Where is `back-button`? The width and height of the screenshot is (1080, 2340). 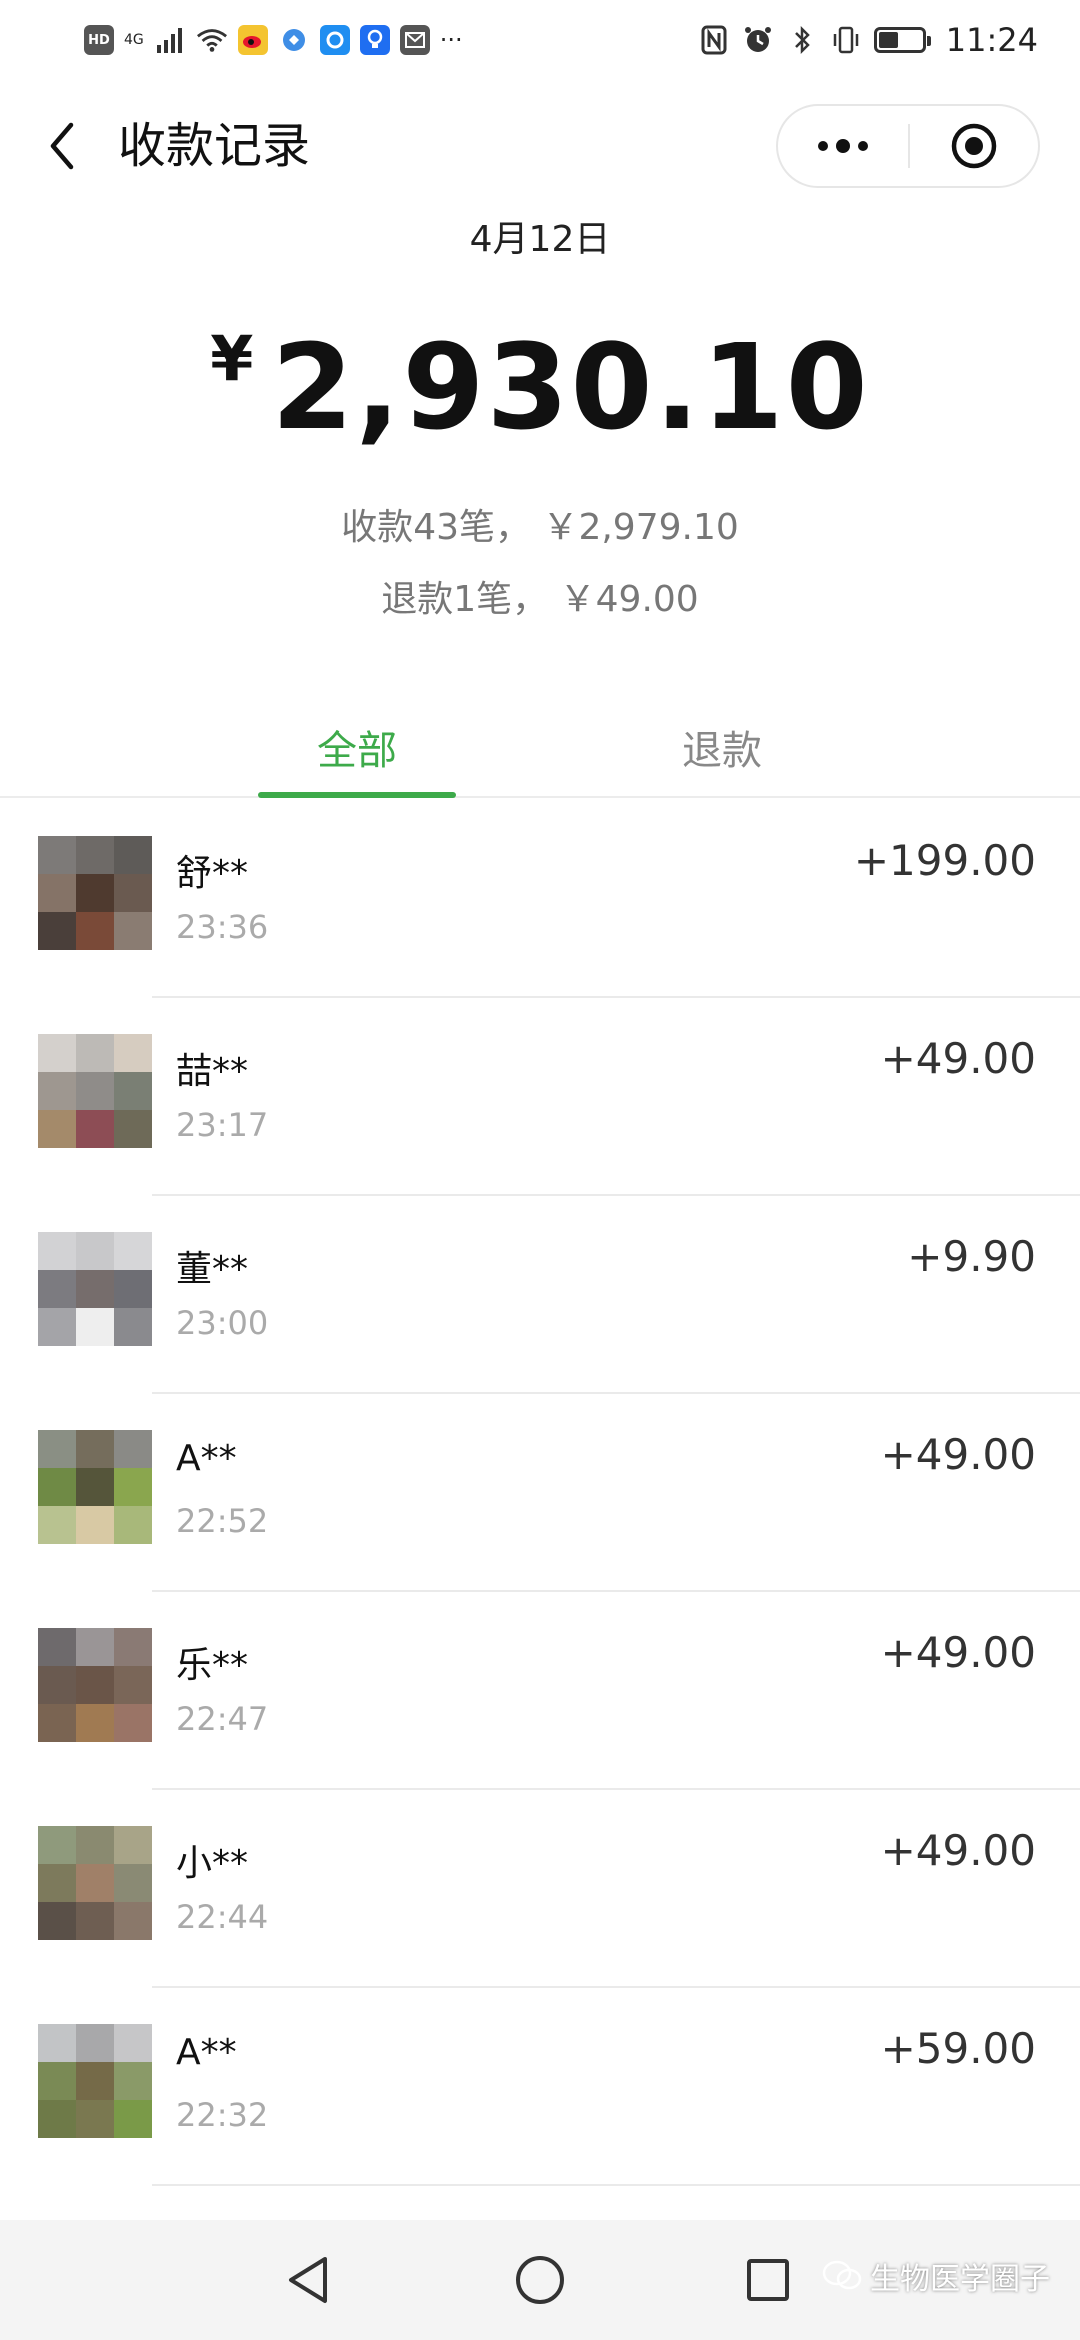 back-button is located at coordinates (62, 146).